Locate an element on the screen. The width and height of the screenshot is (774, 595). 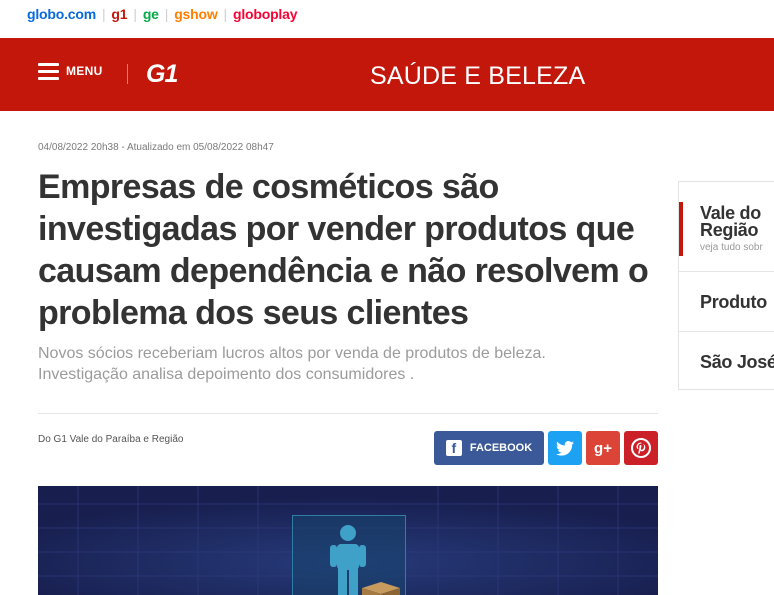
share-pinterest-button is located at coordinates (641, 448).